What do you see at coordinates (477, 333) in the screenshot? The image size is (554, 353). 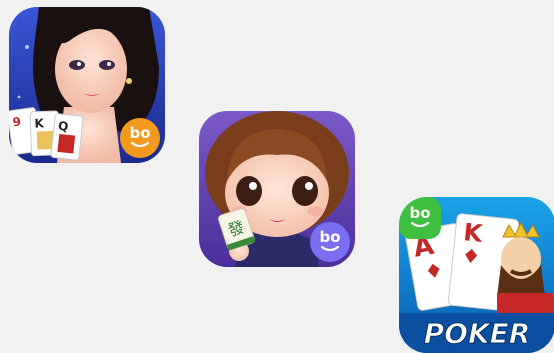 I see `poker-label: POKER` at bounding box center [477, 333].